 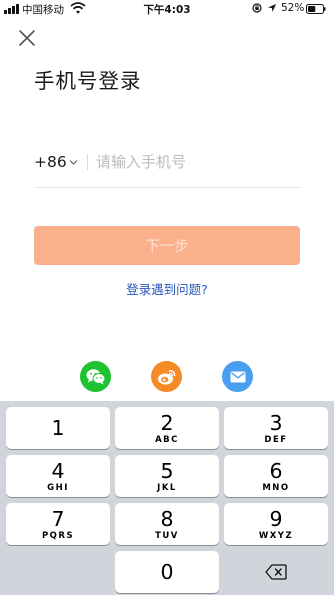 What do you see at coordinates (196, 162) in the screenshot?
I see `phone-number-input` at bounding box center [196, 162].